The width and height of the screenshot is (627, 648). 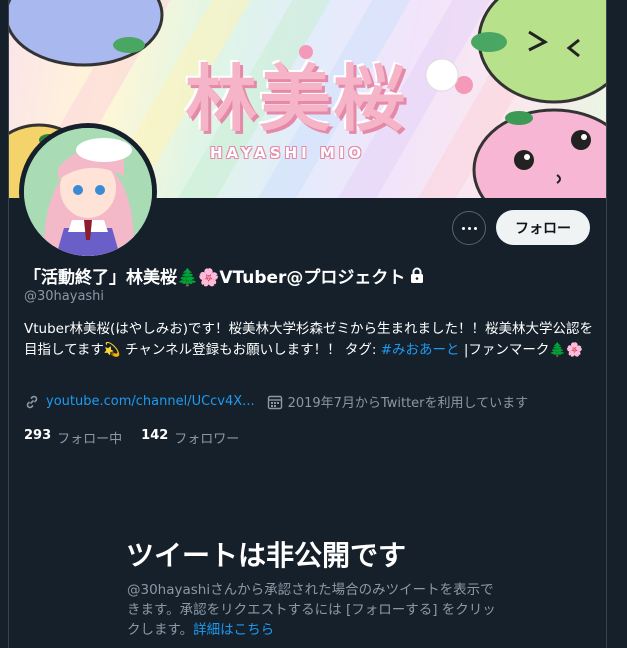 What do you see at coordinates (521, 350) in the screenshot?
I see `bio-text-end: |ファンマーク🌲🌸` at bounding box center [521, 350].